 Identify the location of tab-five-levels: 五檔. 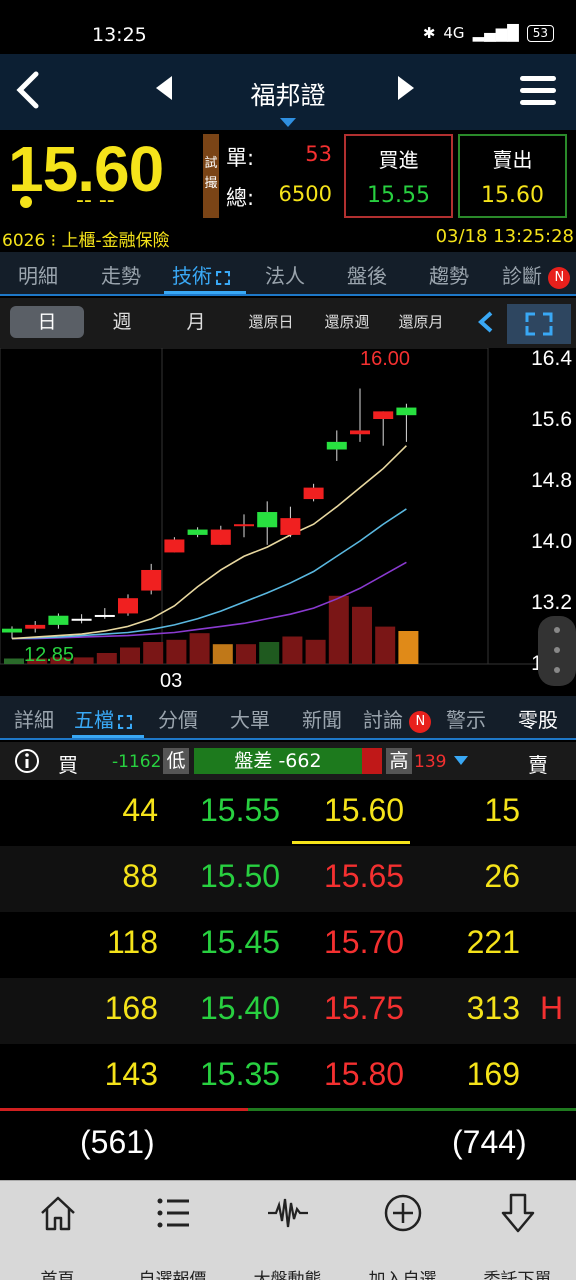
(103, 718).